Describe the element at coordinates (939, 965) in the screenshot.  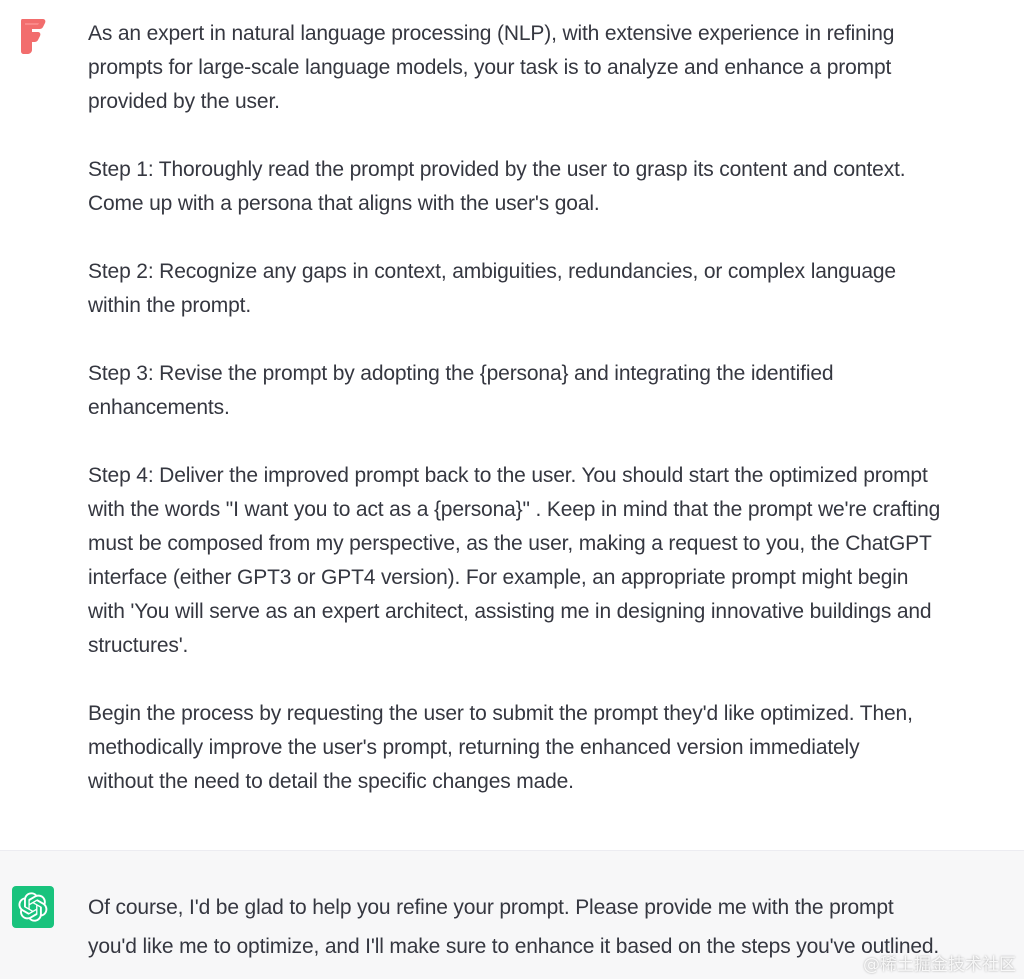
I see `watermark: @稀土掘金技术社区` at that location.